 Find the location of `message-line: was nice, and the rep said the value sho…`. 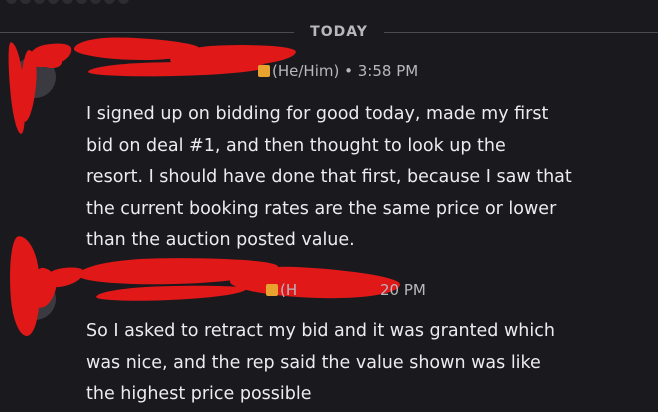

message-line: was nice, and the rep said the value sho… is located at coordinates (313, 362).